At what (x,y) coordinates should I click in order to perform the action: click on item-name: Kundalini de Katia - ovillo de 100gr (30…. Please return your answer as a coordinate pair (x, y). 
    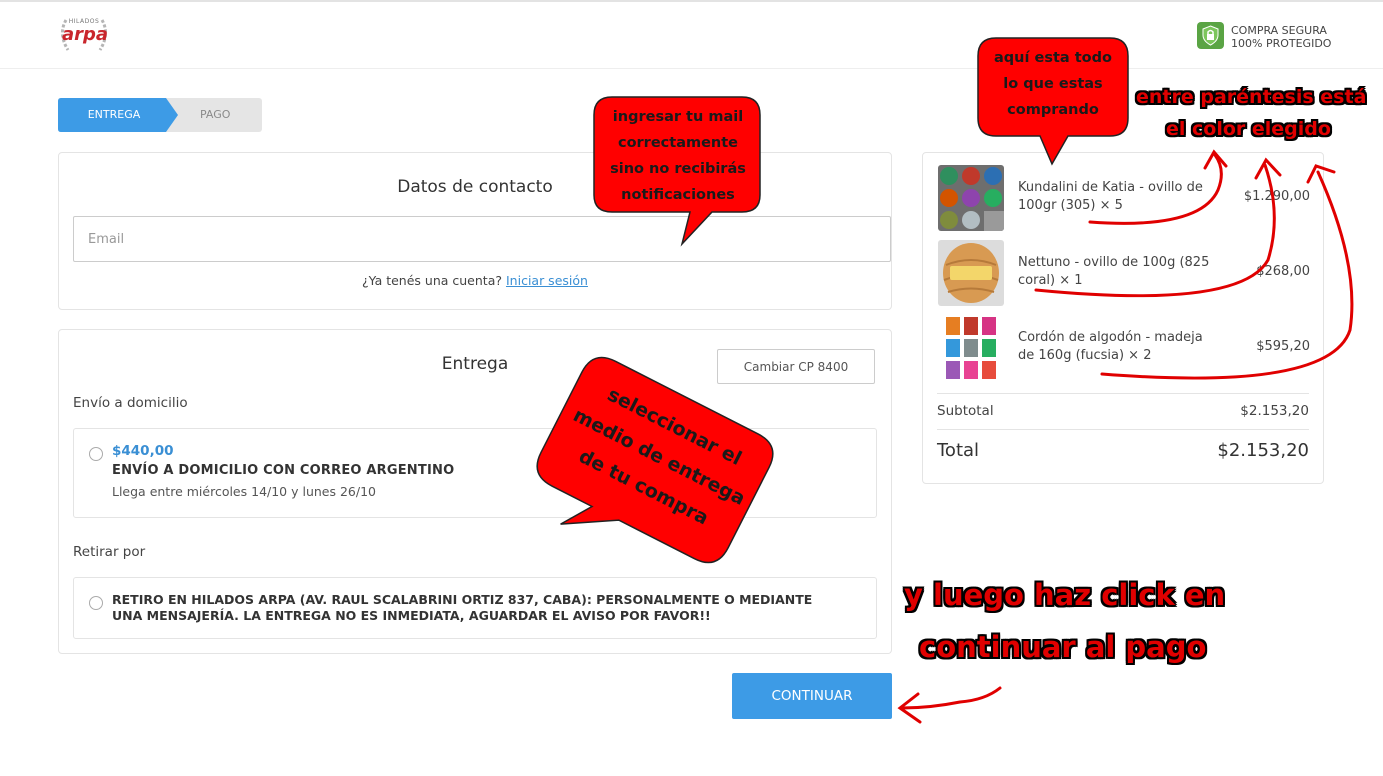
    Looking at the image, I should click on (1110, 196).